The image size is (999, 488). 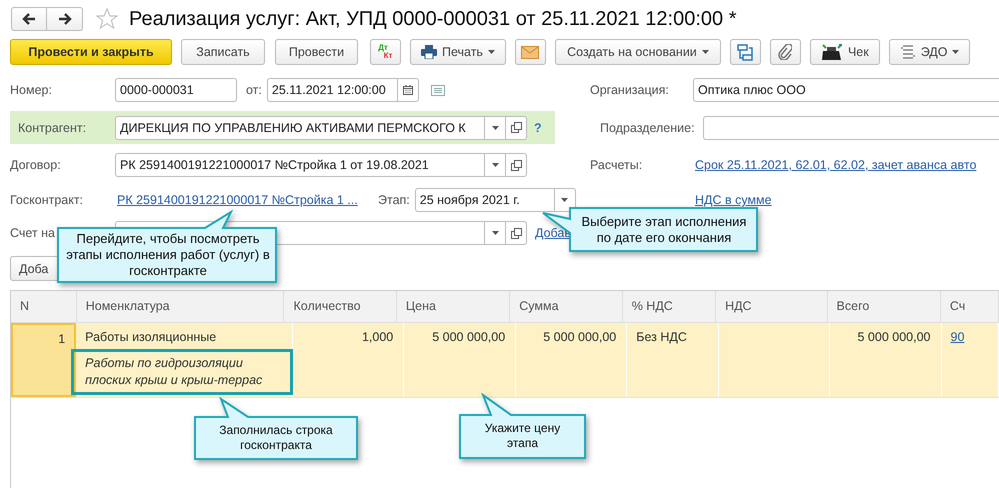 I want to click on organization-label: Организация:, so click(x=630, y=90).